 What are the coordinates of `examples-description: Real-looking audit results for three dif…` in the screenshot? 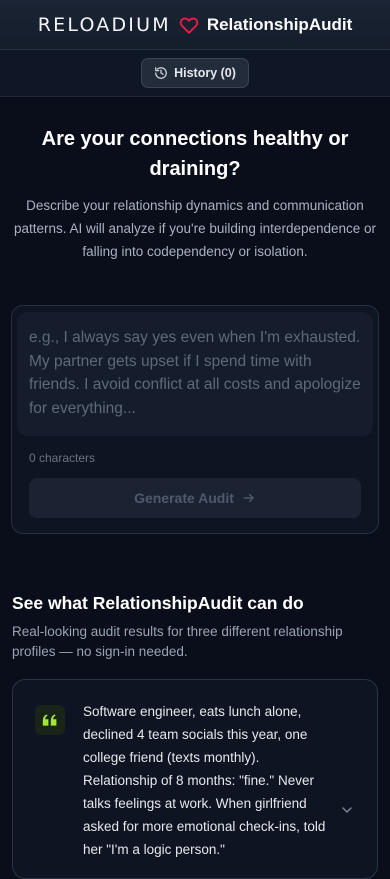 It's located at (177, 641).